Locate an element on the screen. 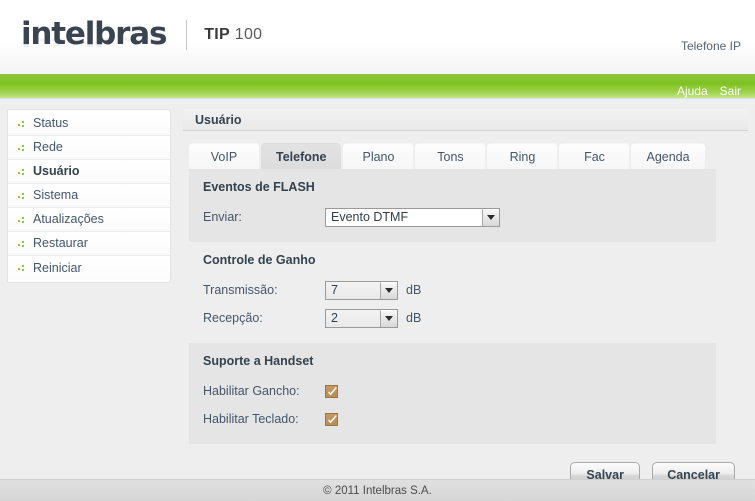  teclado-label: Habilitar Teclado: is located at coordinates (251, 419).